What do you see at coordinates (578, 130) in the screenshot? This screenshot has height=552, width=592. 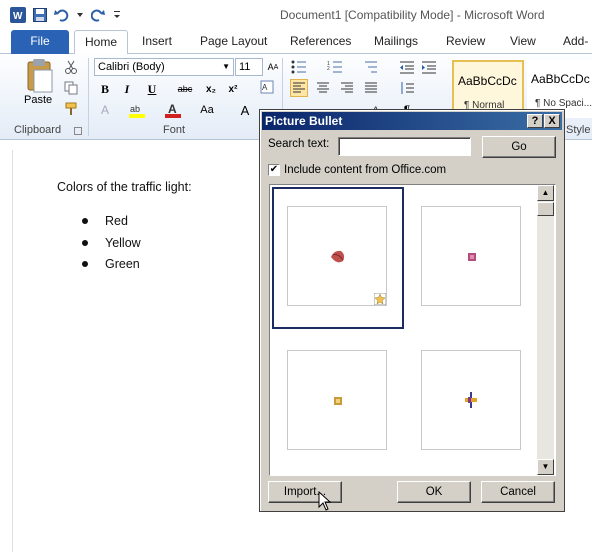 I see `styles-group-label: Style` at bounding box center [578, 130].